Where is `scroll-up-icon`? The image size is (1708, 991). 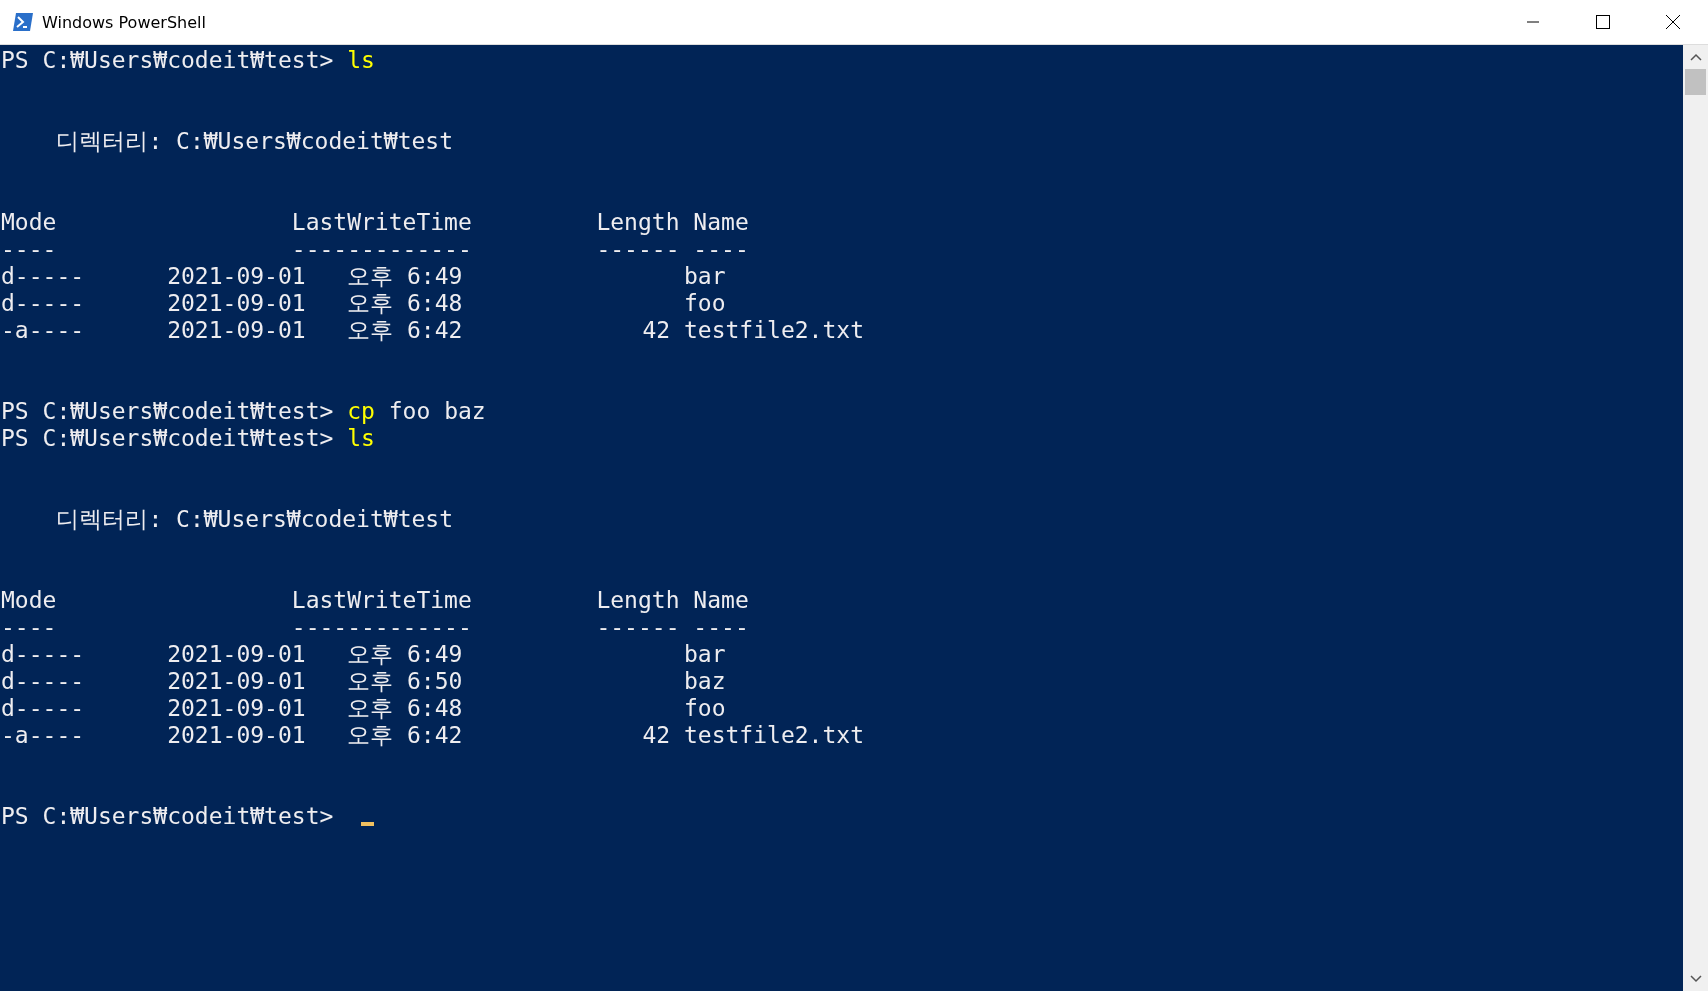
scroll-up-icon is located at coordinates (1695, 57).